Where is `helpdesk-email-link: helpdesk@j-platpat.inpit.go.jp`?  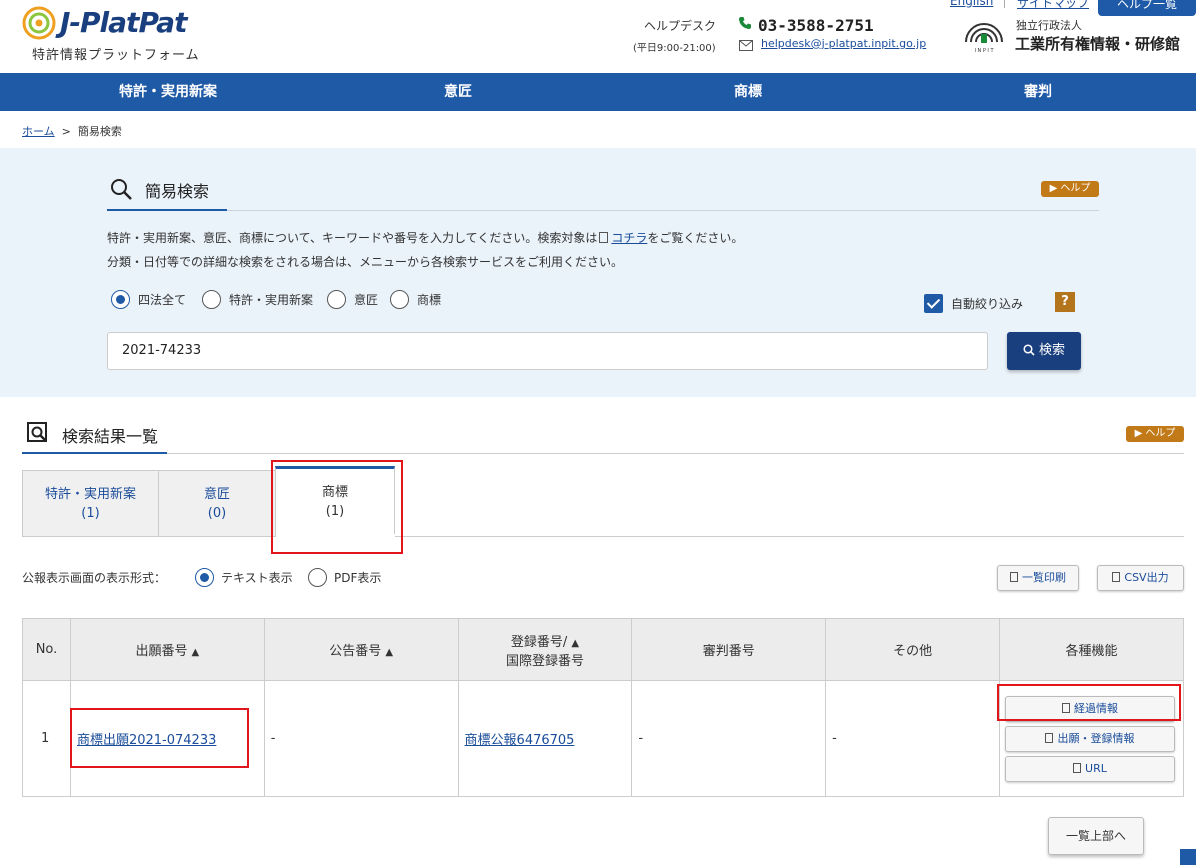 helpdesk-email-link: helpdesk@j-platpat.inpit.go.jp is located at coordinates (843, 43).